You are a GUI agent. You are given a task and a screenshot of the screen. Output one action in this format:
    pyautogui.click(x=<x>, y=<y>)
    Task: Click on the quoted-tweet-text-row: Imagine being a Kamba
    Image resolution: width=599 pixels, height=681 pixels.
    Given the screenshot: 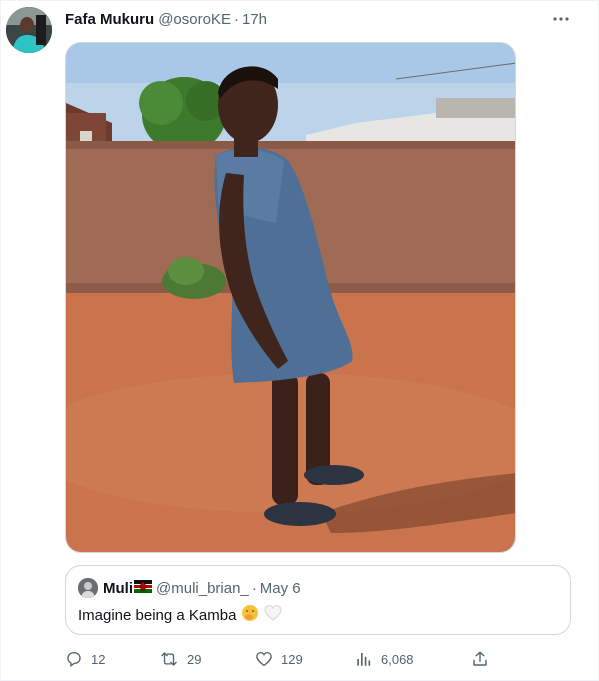 What is the action you would take?
    pyautogui.click(x=180, y=615)
    